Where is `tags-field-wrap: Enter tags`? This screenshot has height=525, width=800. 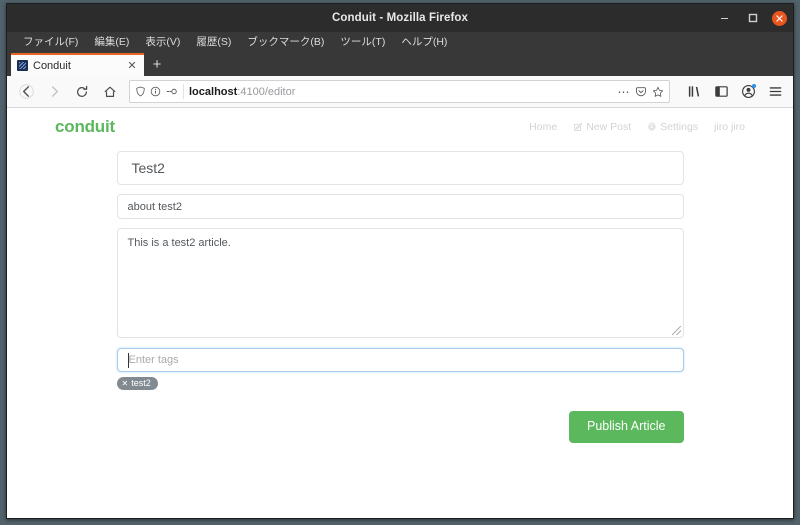
tags-field-wrap: Enter tags is located at coordinates (400, 355).